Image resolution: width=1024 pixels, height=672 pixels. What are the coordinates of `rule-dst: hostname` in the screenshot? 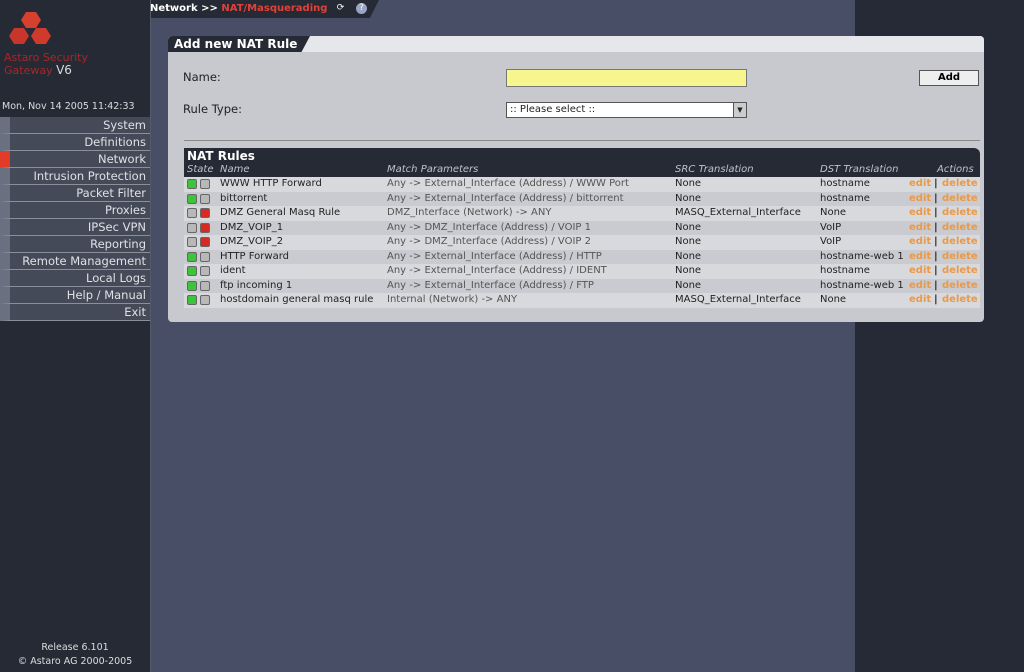 It's located at (845, 183).